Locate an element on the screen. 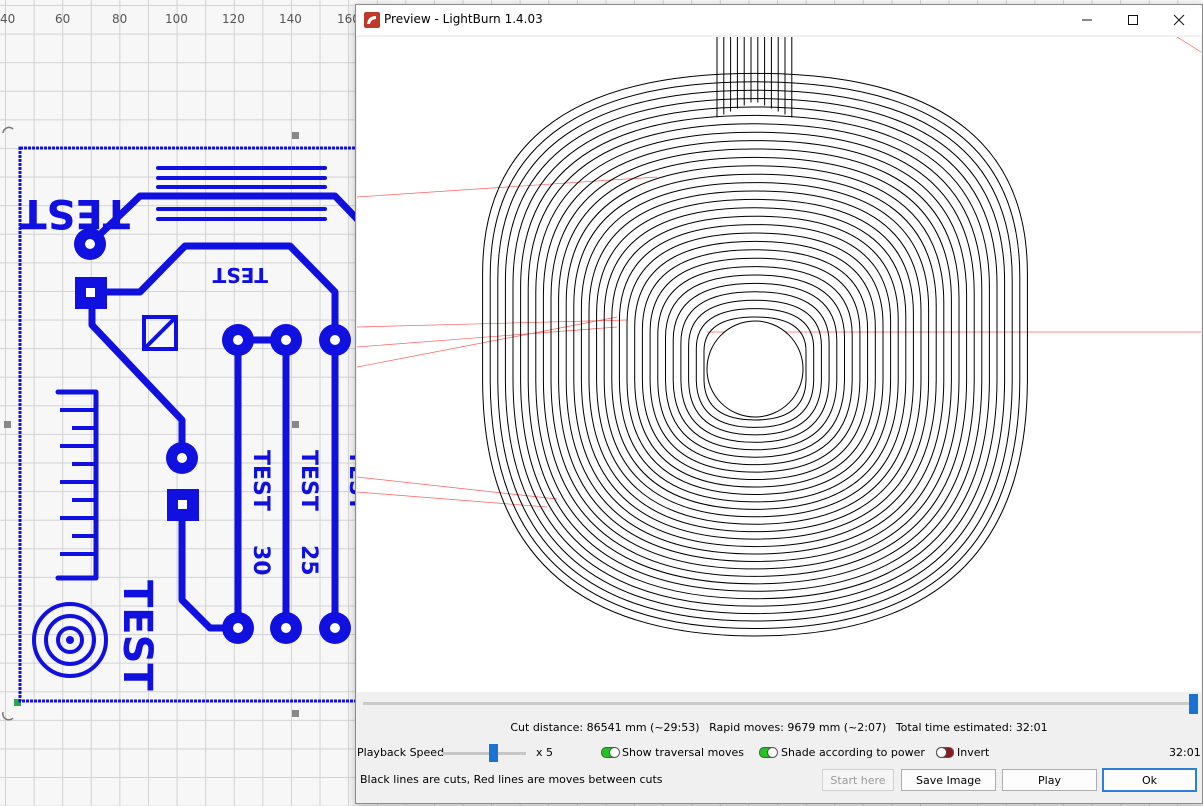 The image size is (1203, 806). playback-scrubber is located at coordinates (779, 703).